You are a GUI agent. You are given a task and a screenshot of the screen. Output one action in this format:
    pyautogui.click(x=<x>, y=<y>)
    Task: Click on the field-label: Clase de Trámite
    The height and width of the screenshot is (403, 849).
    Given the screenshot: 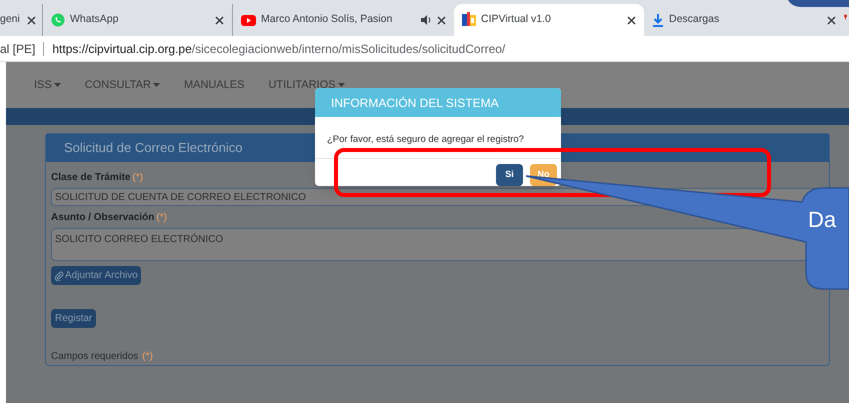 What is the action you would take?
    pyautogui.click(x=90, y=178)
    